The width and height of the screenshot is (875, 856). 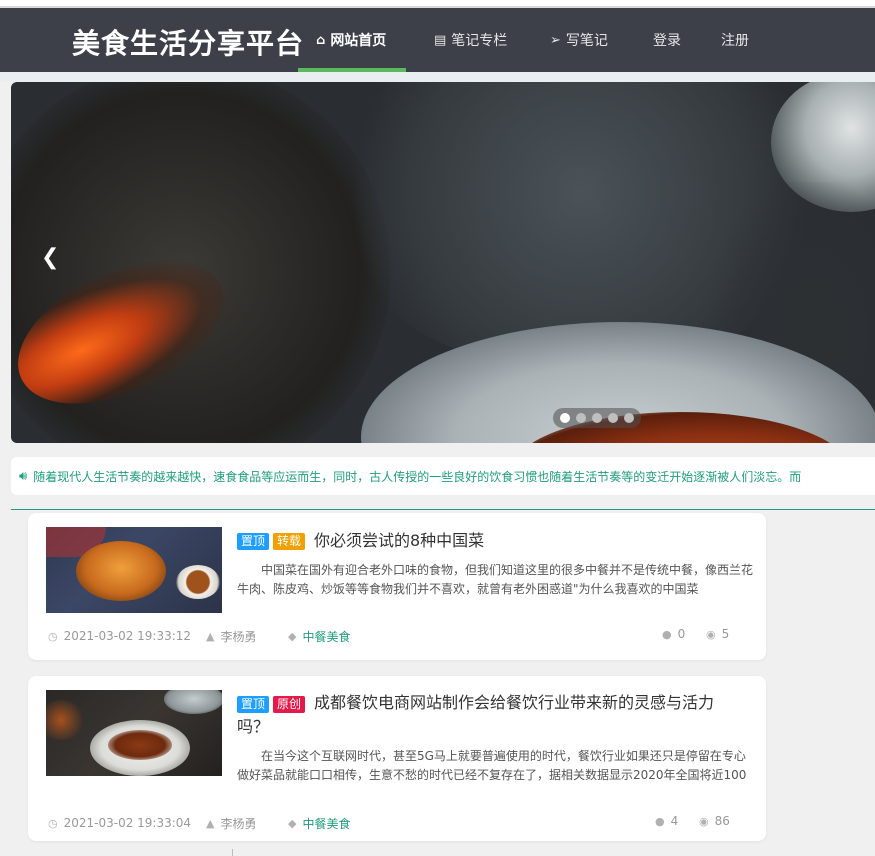 I want to click on article-views: ◉ 86, so click(x=714, y=821).